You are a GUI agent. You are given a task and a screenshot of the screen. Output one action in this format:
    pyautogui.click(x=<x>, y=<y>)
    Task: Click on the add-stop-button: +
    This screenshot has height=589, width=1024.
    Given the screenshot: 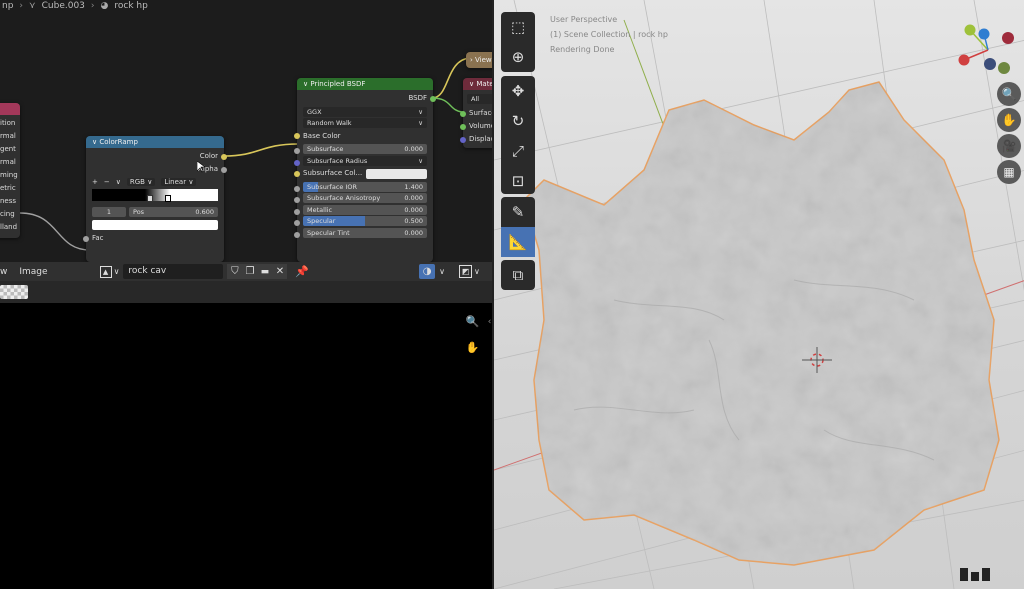 What is the action you would take?
    pyautogui.click(x=95, y=182)
    